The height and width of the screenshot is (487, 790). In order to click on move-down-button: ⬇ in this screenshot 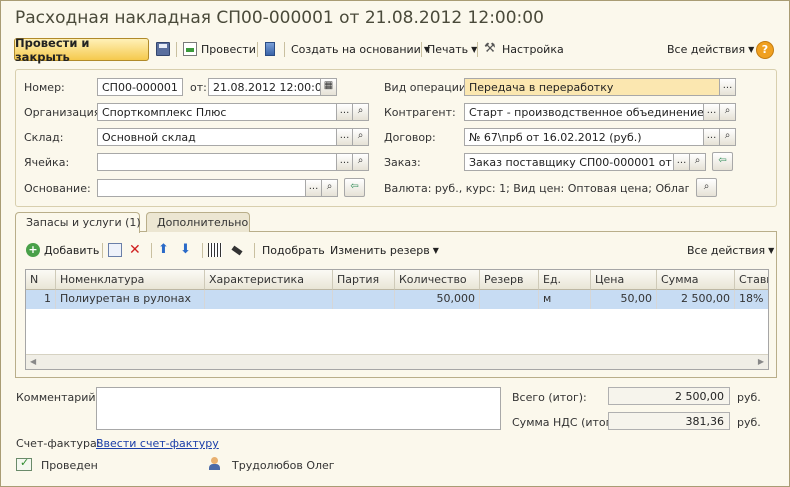, I will do `click(189, 250)`.